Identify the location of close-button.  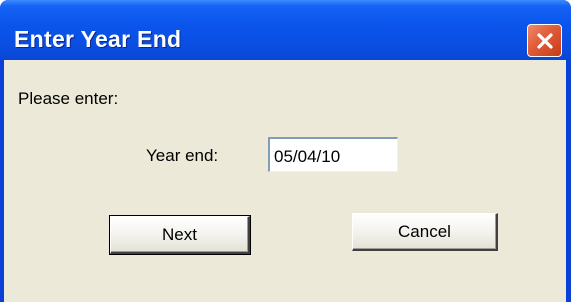
(544, 40).